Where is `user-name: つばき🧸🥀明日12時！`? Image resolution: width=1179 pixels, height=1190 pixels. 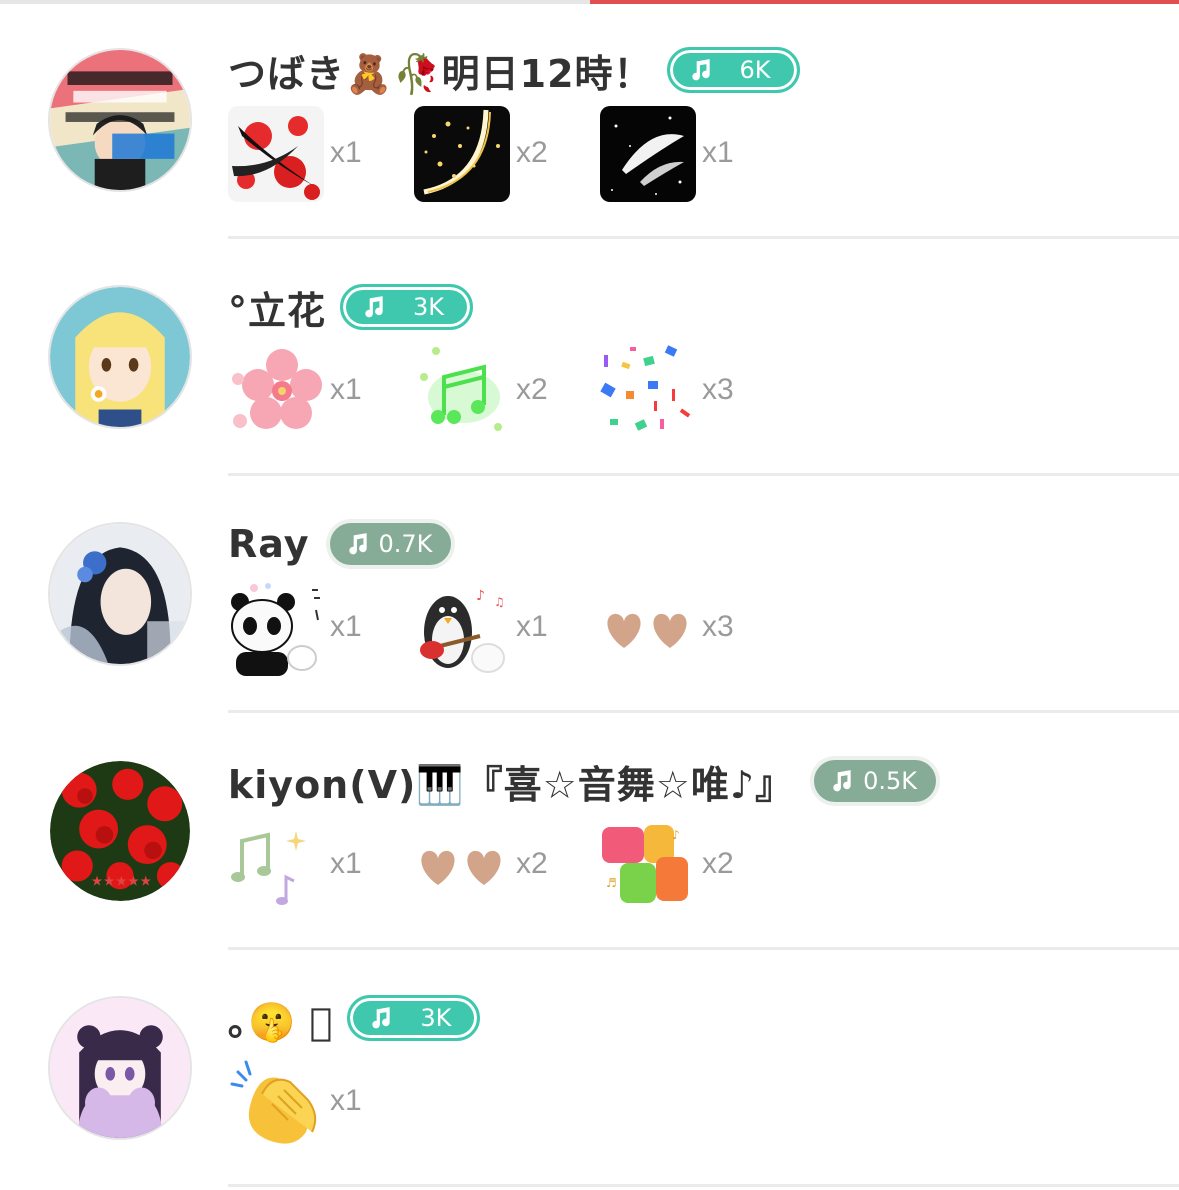 user-name: つばき🧸🥀明日12時！ is located at coordinates (440, 70).